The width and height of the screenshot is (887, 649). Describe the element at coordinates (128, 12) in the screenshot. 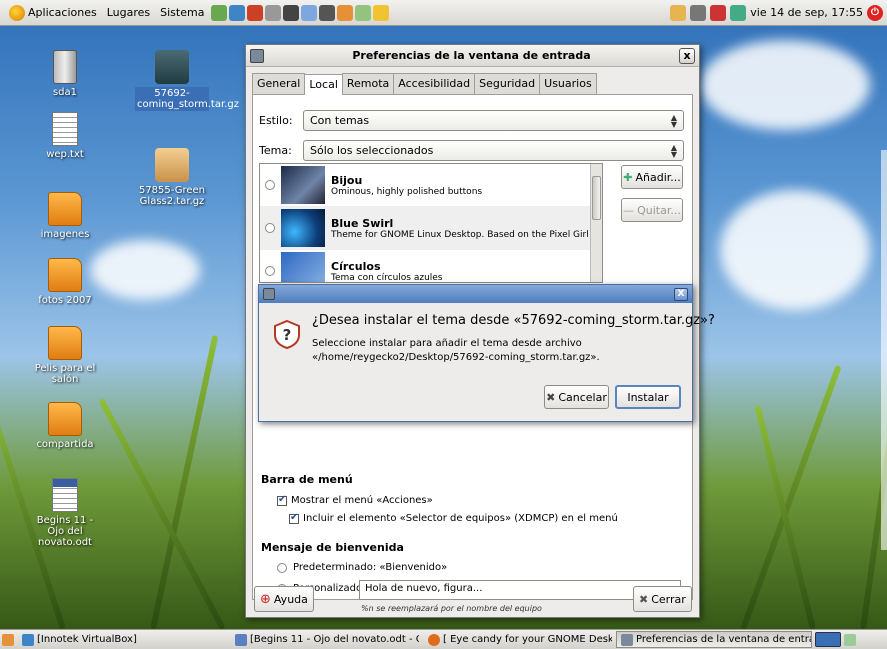

I see `places-menu: Lugares` at that location.